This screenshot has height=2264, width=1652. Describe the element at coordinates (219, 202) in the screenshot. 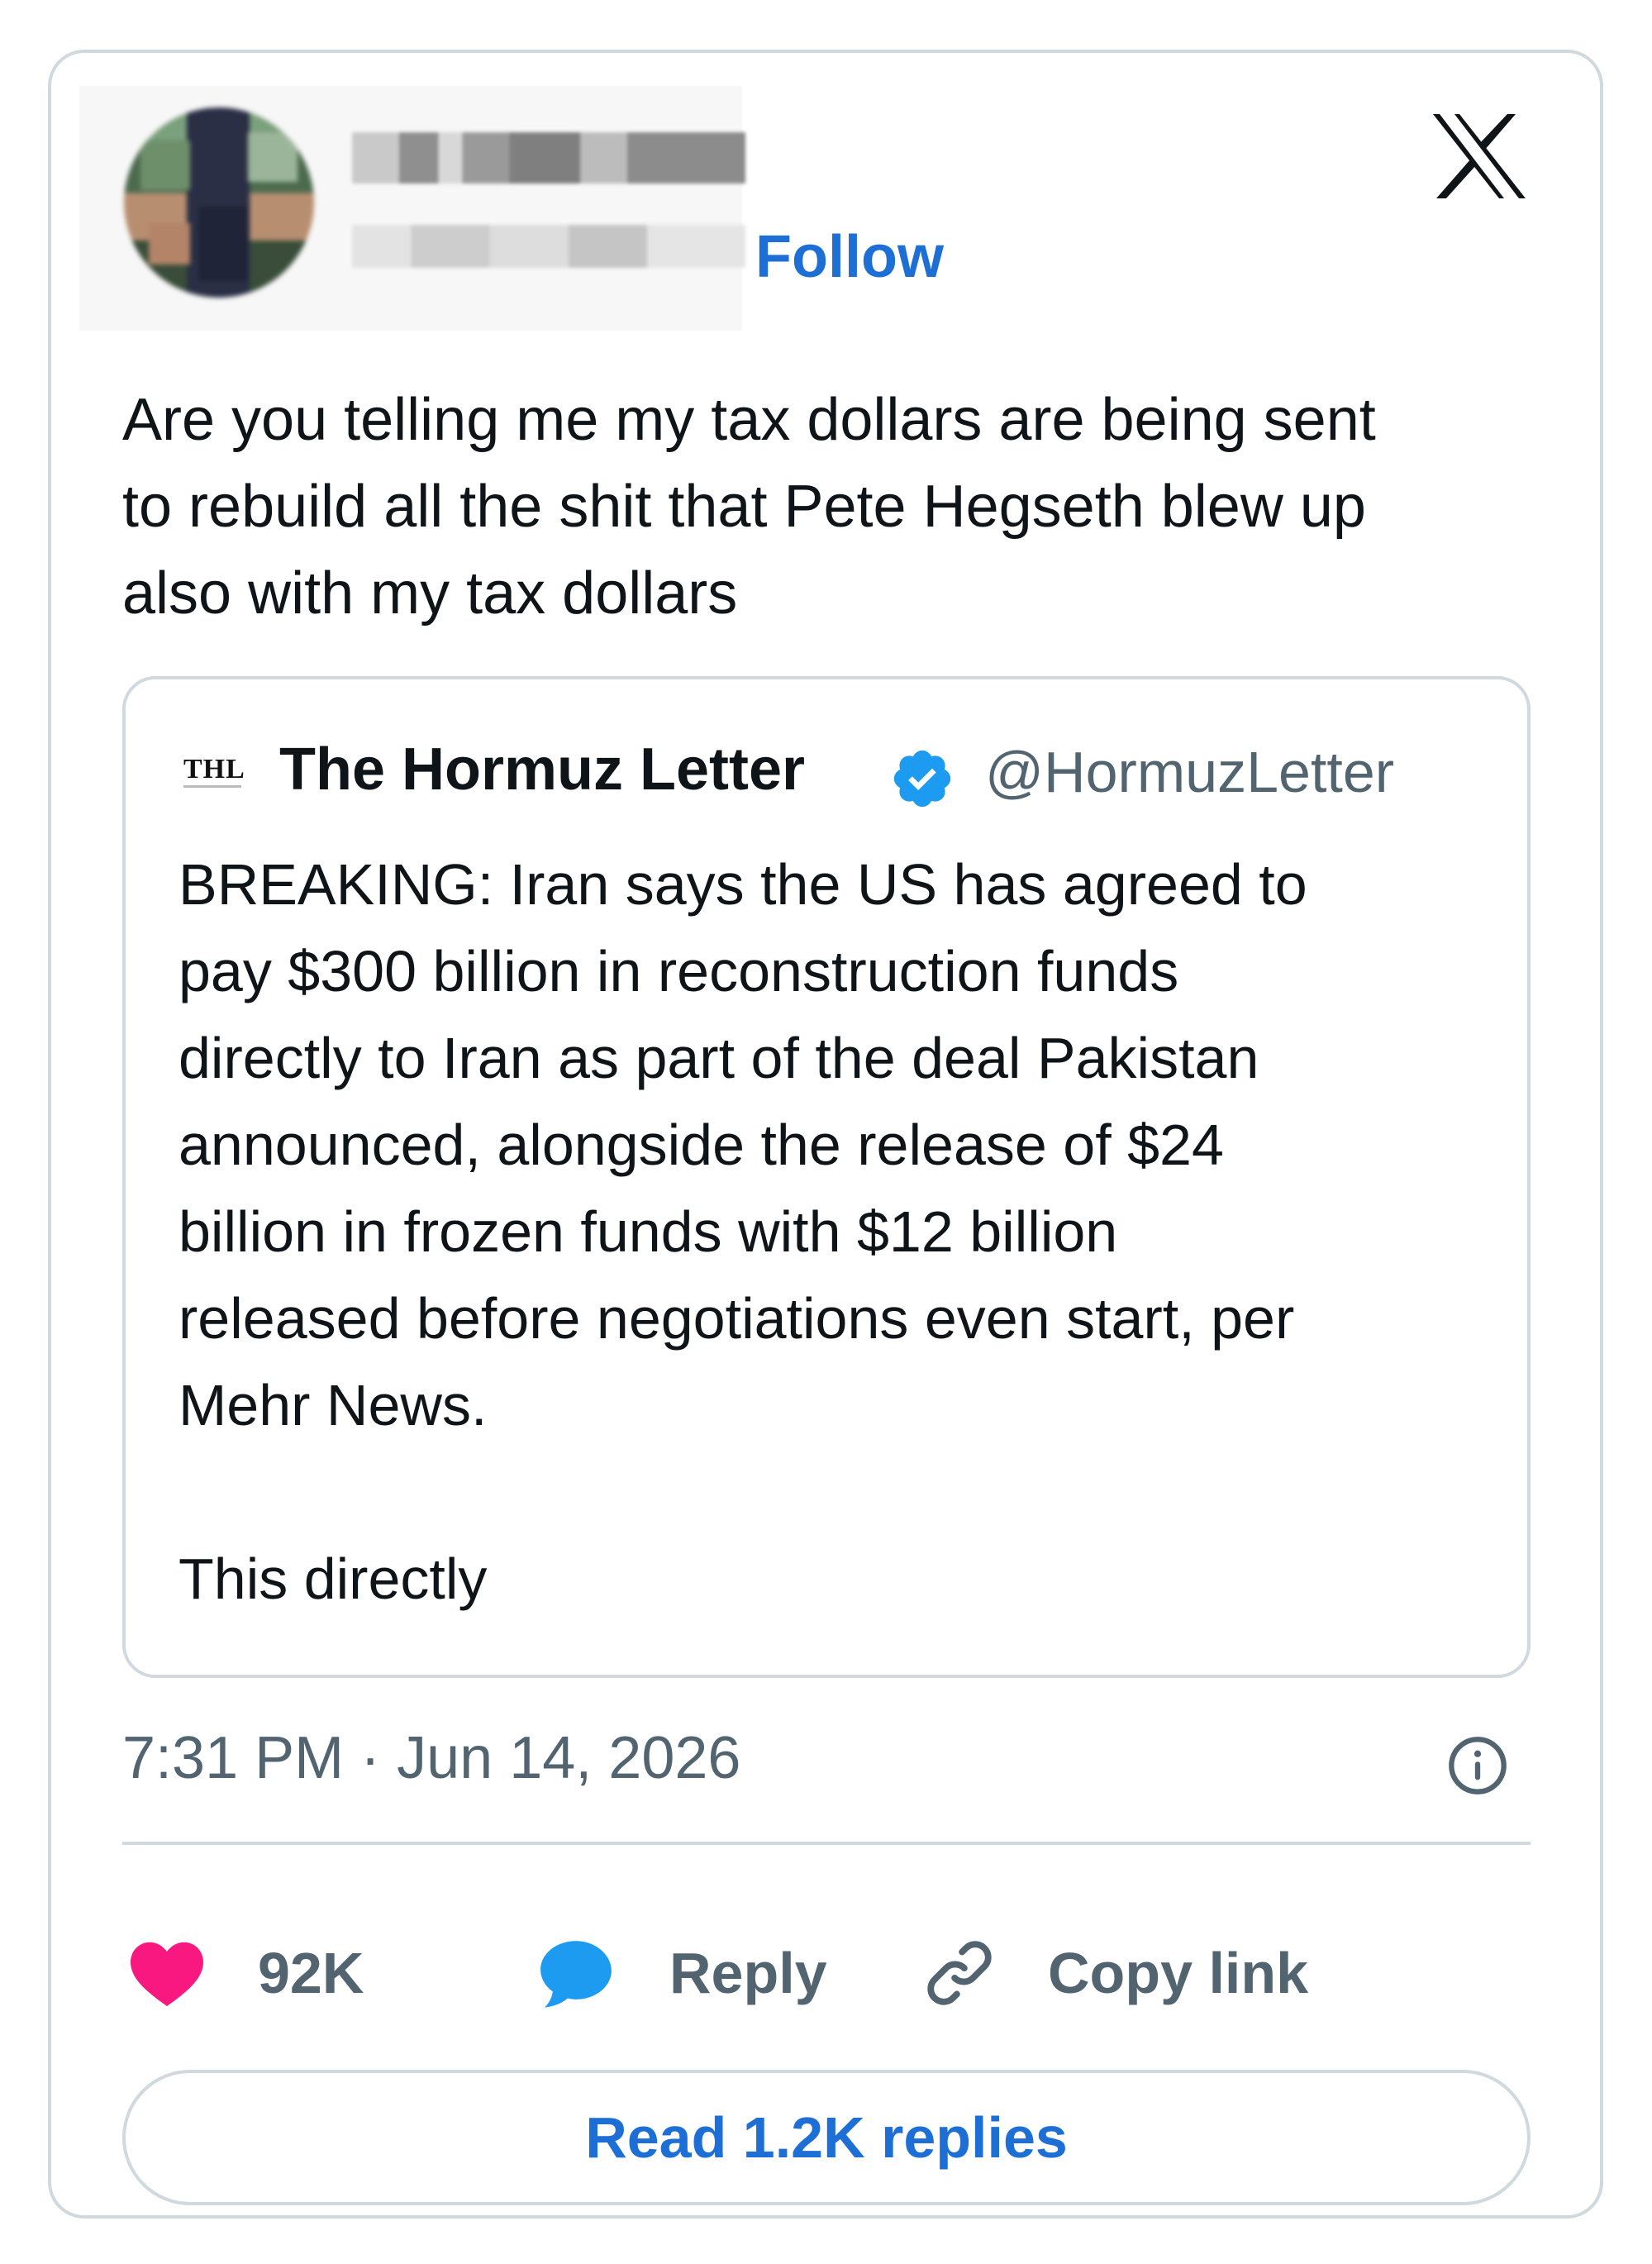

I see `avatar` at that location.